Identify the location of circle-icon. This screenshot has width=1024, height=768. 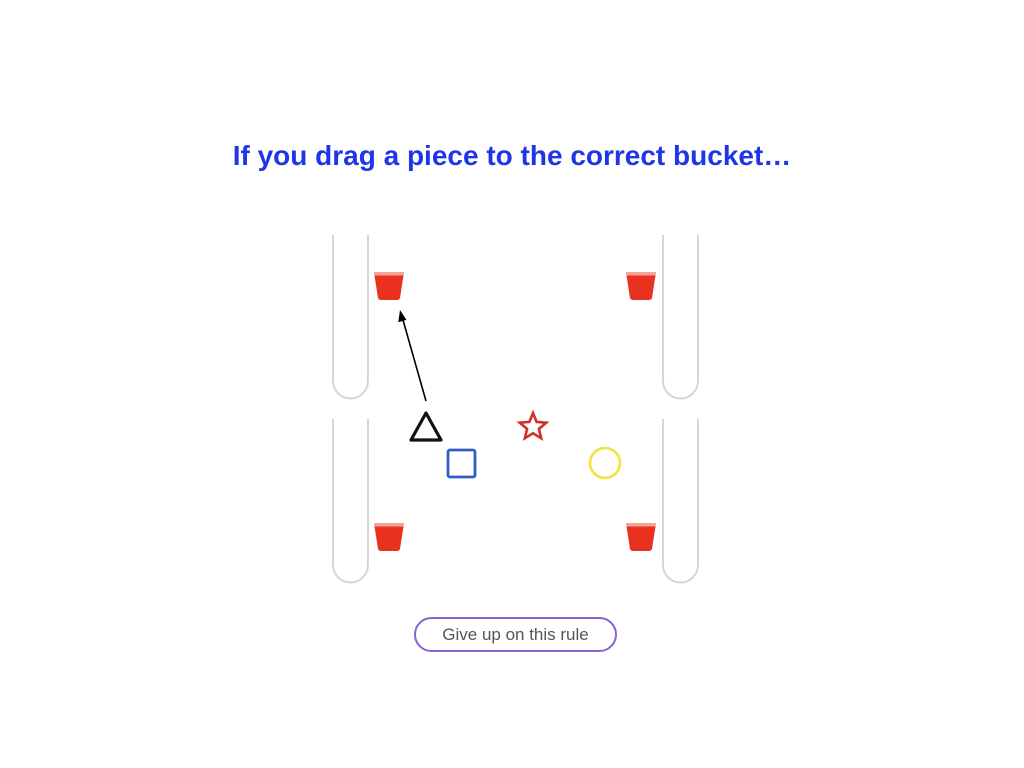
(605, 463).